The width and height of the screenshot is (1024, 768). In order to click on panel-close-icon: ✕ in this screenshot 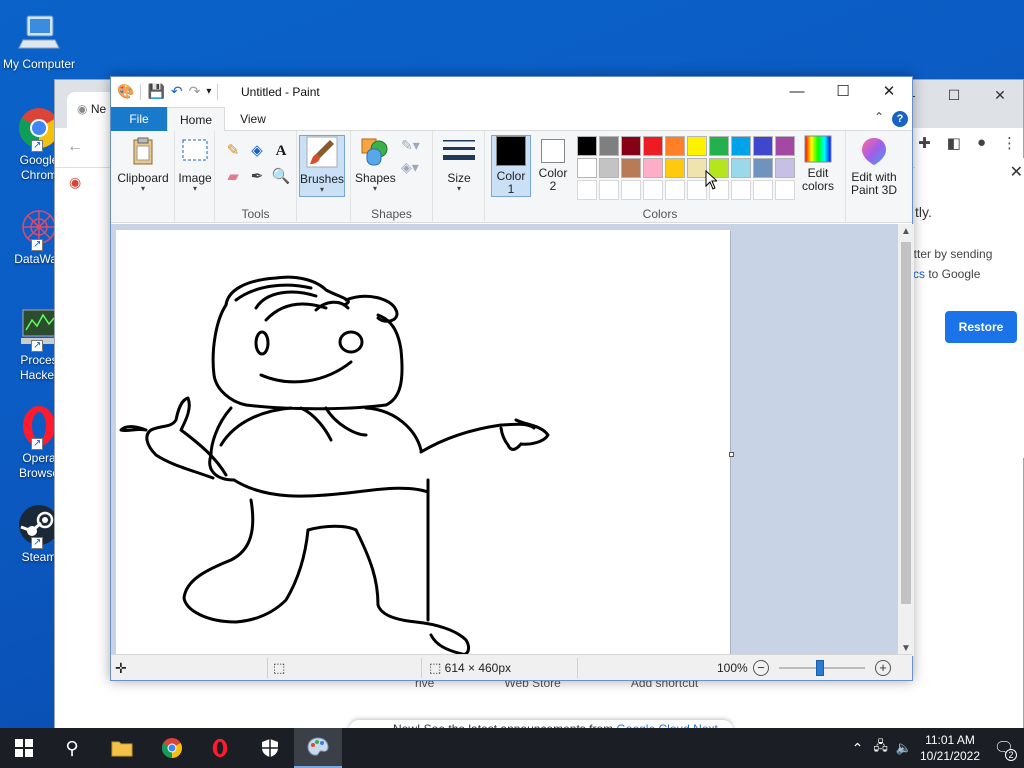, I will do `click(1016, 172)`.